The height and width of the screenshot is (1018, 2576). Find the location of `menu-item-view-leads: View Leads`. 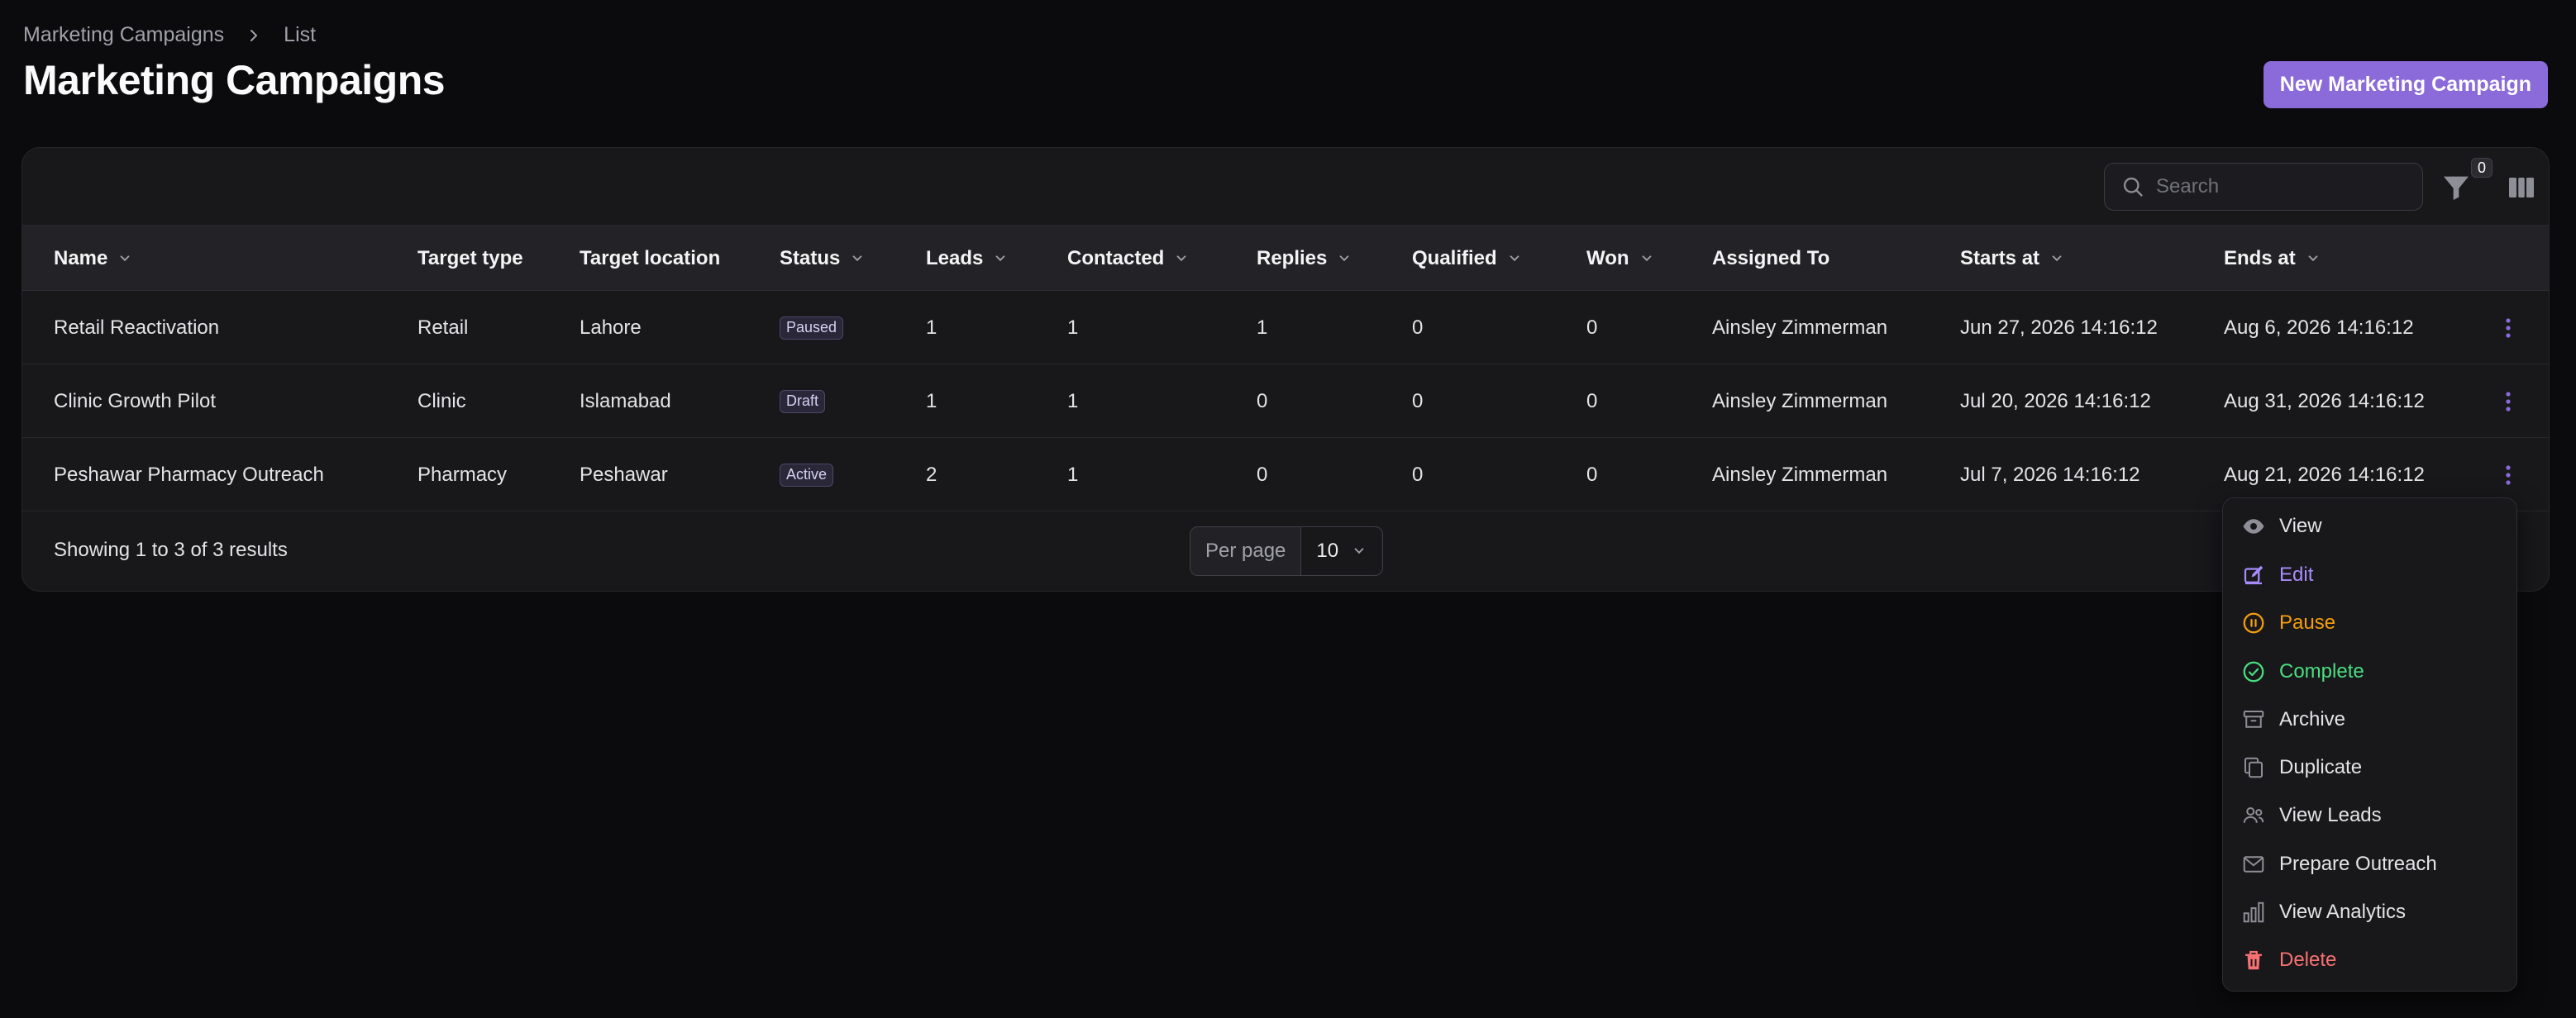

menu-item-view-leads: View Leads is located at coordinates (2369, 816).